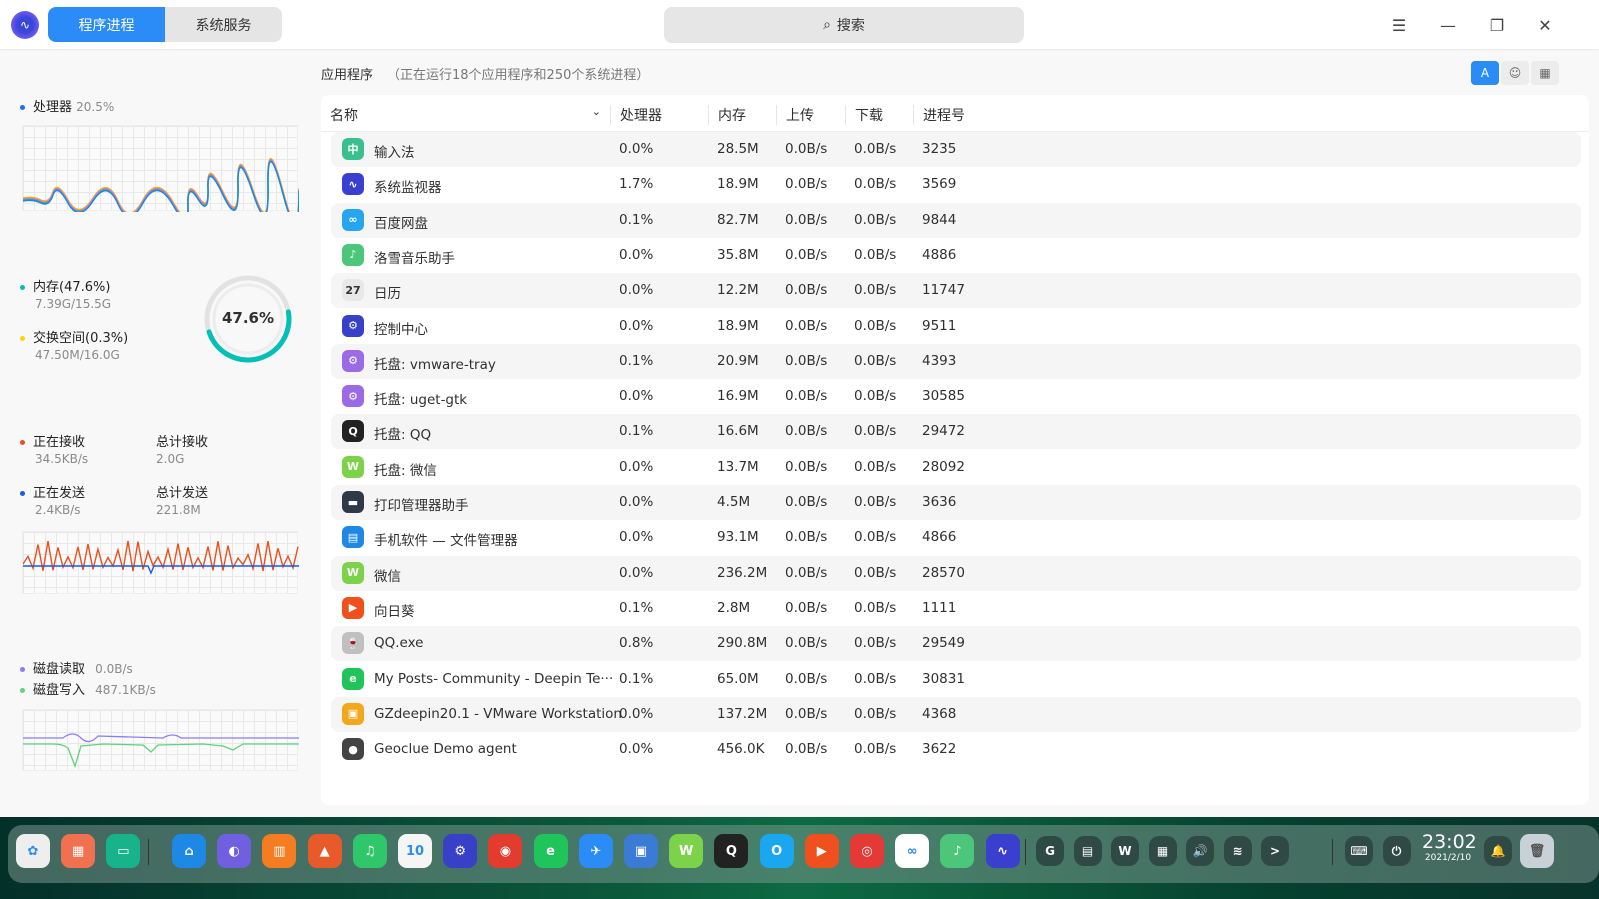 Image resolution: width=1599 pixels, height=899 pixels. Describe the element at coordinates (1399, 25) in the screenshot. I see `menu-icon: ☰` at that location.